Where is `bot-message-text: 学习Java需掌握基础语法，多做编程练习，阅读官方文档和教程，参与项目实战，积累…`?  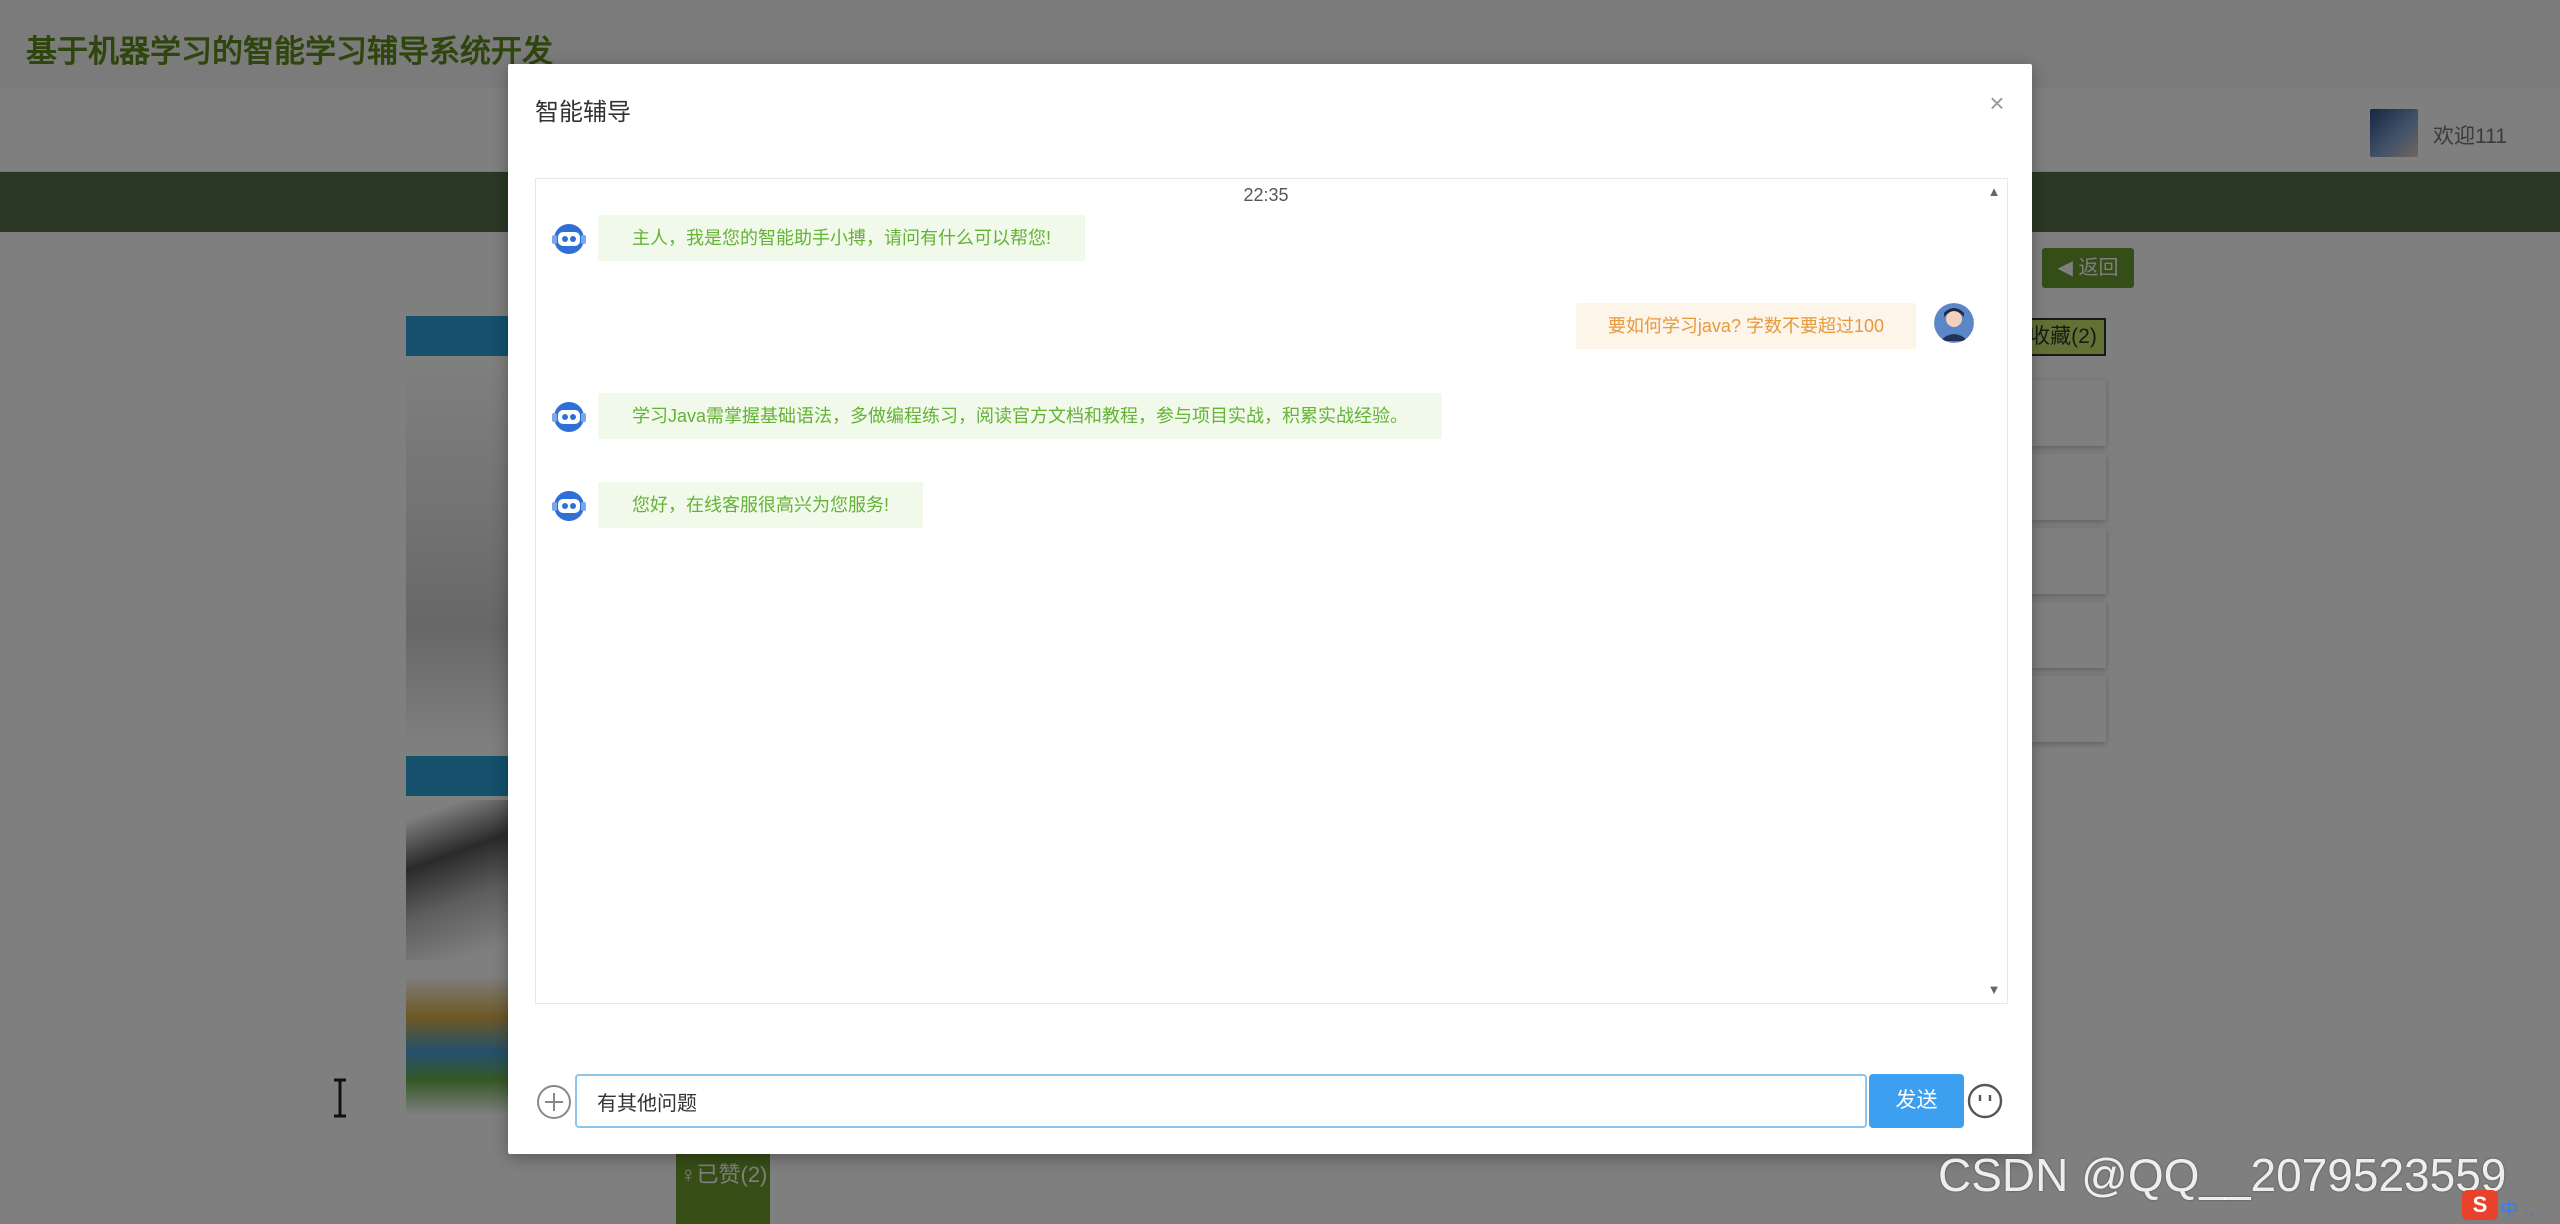
bot-message-text: 学习Java需掌握基础语法，多做编程练习，阅读官方文档和教程，参与项目实战，积累… is located at coordinates (1020, 416).